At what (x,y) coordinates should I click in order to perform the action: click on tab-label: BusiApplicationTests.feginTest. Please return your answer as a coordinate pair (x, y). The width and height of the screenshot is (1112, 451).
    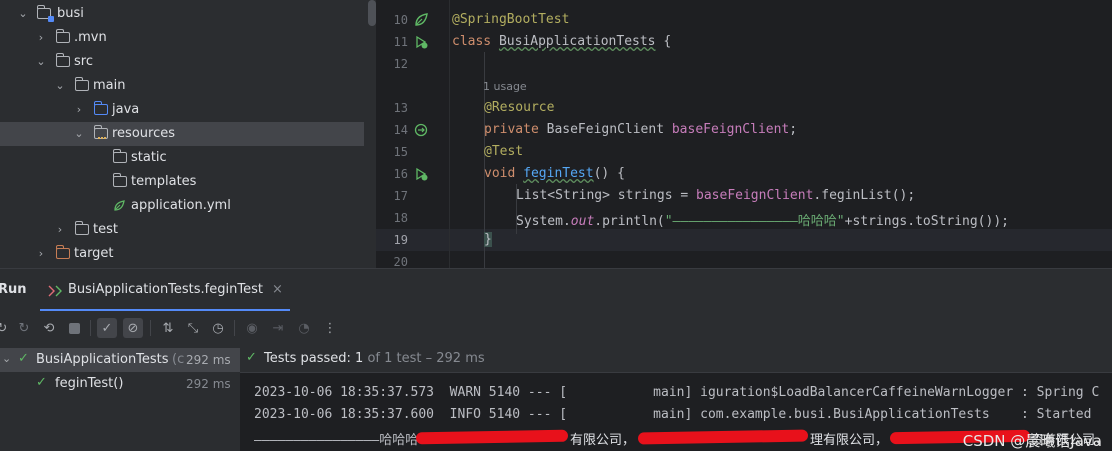
    Looking at the image, I should click on (165, 289).